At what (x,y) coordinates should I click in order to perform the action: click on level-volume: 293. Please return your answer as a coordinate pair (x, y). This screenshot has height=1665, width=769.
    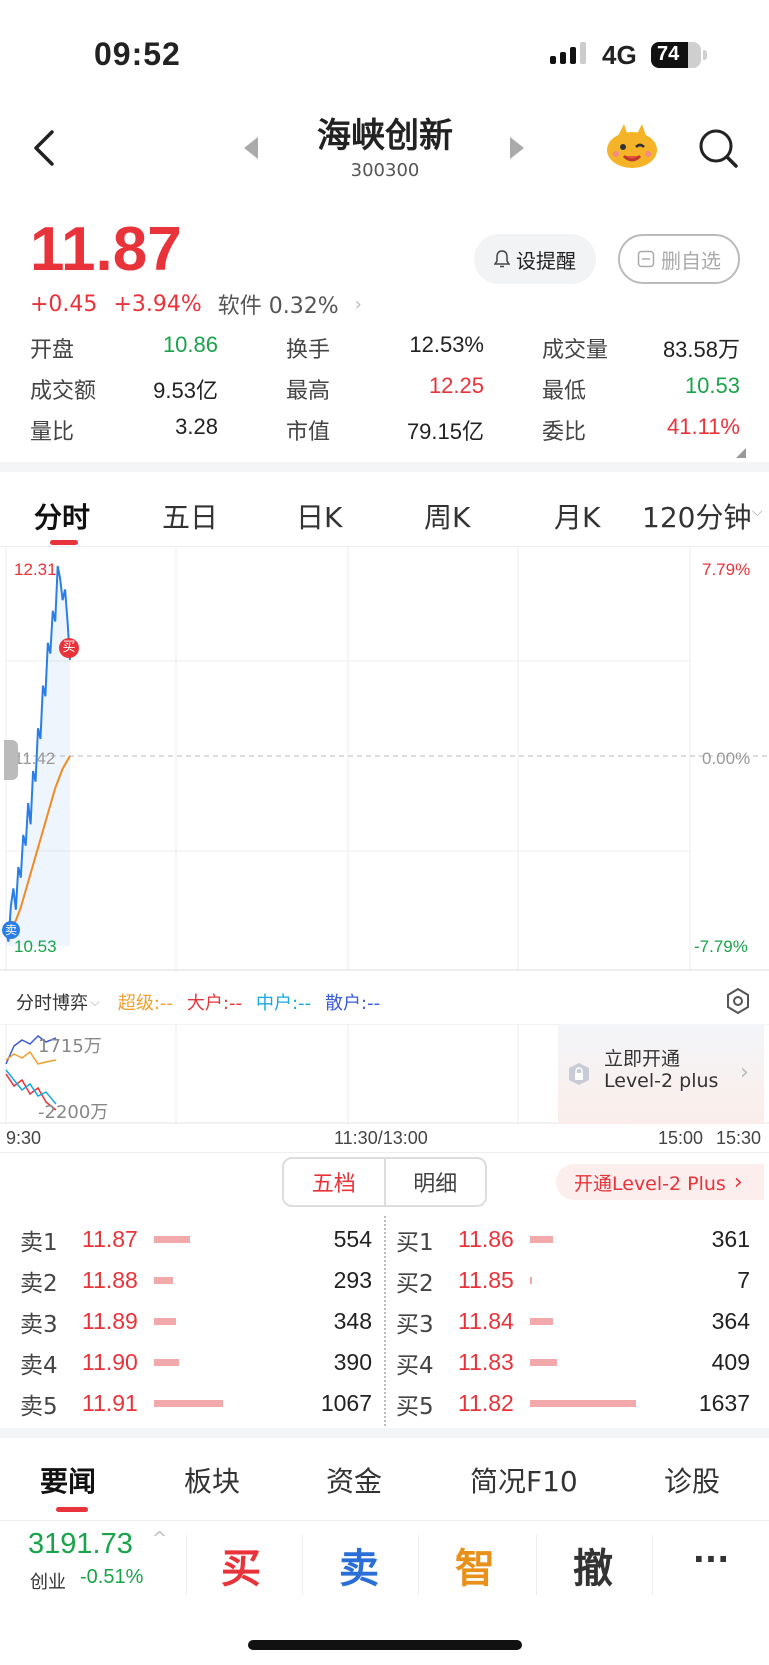
    Looking at the image, I should click on (352, 1280).